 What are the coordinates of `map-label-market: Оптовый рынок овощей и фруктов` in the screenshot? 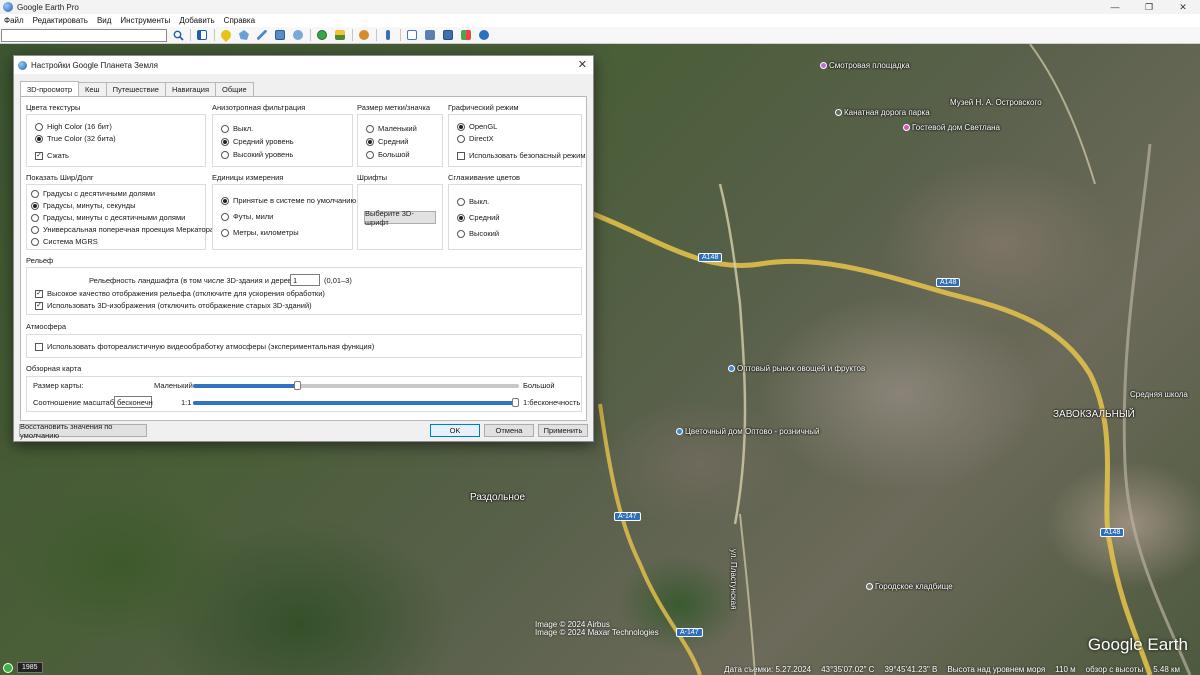 It's located at (796, 368).